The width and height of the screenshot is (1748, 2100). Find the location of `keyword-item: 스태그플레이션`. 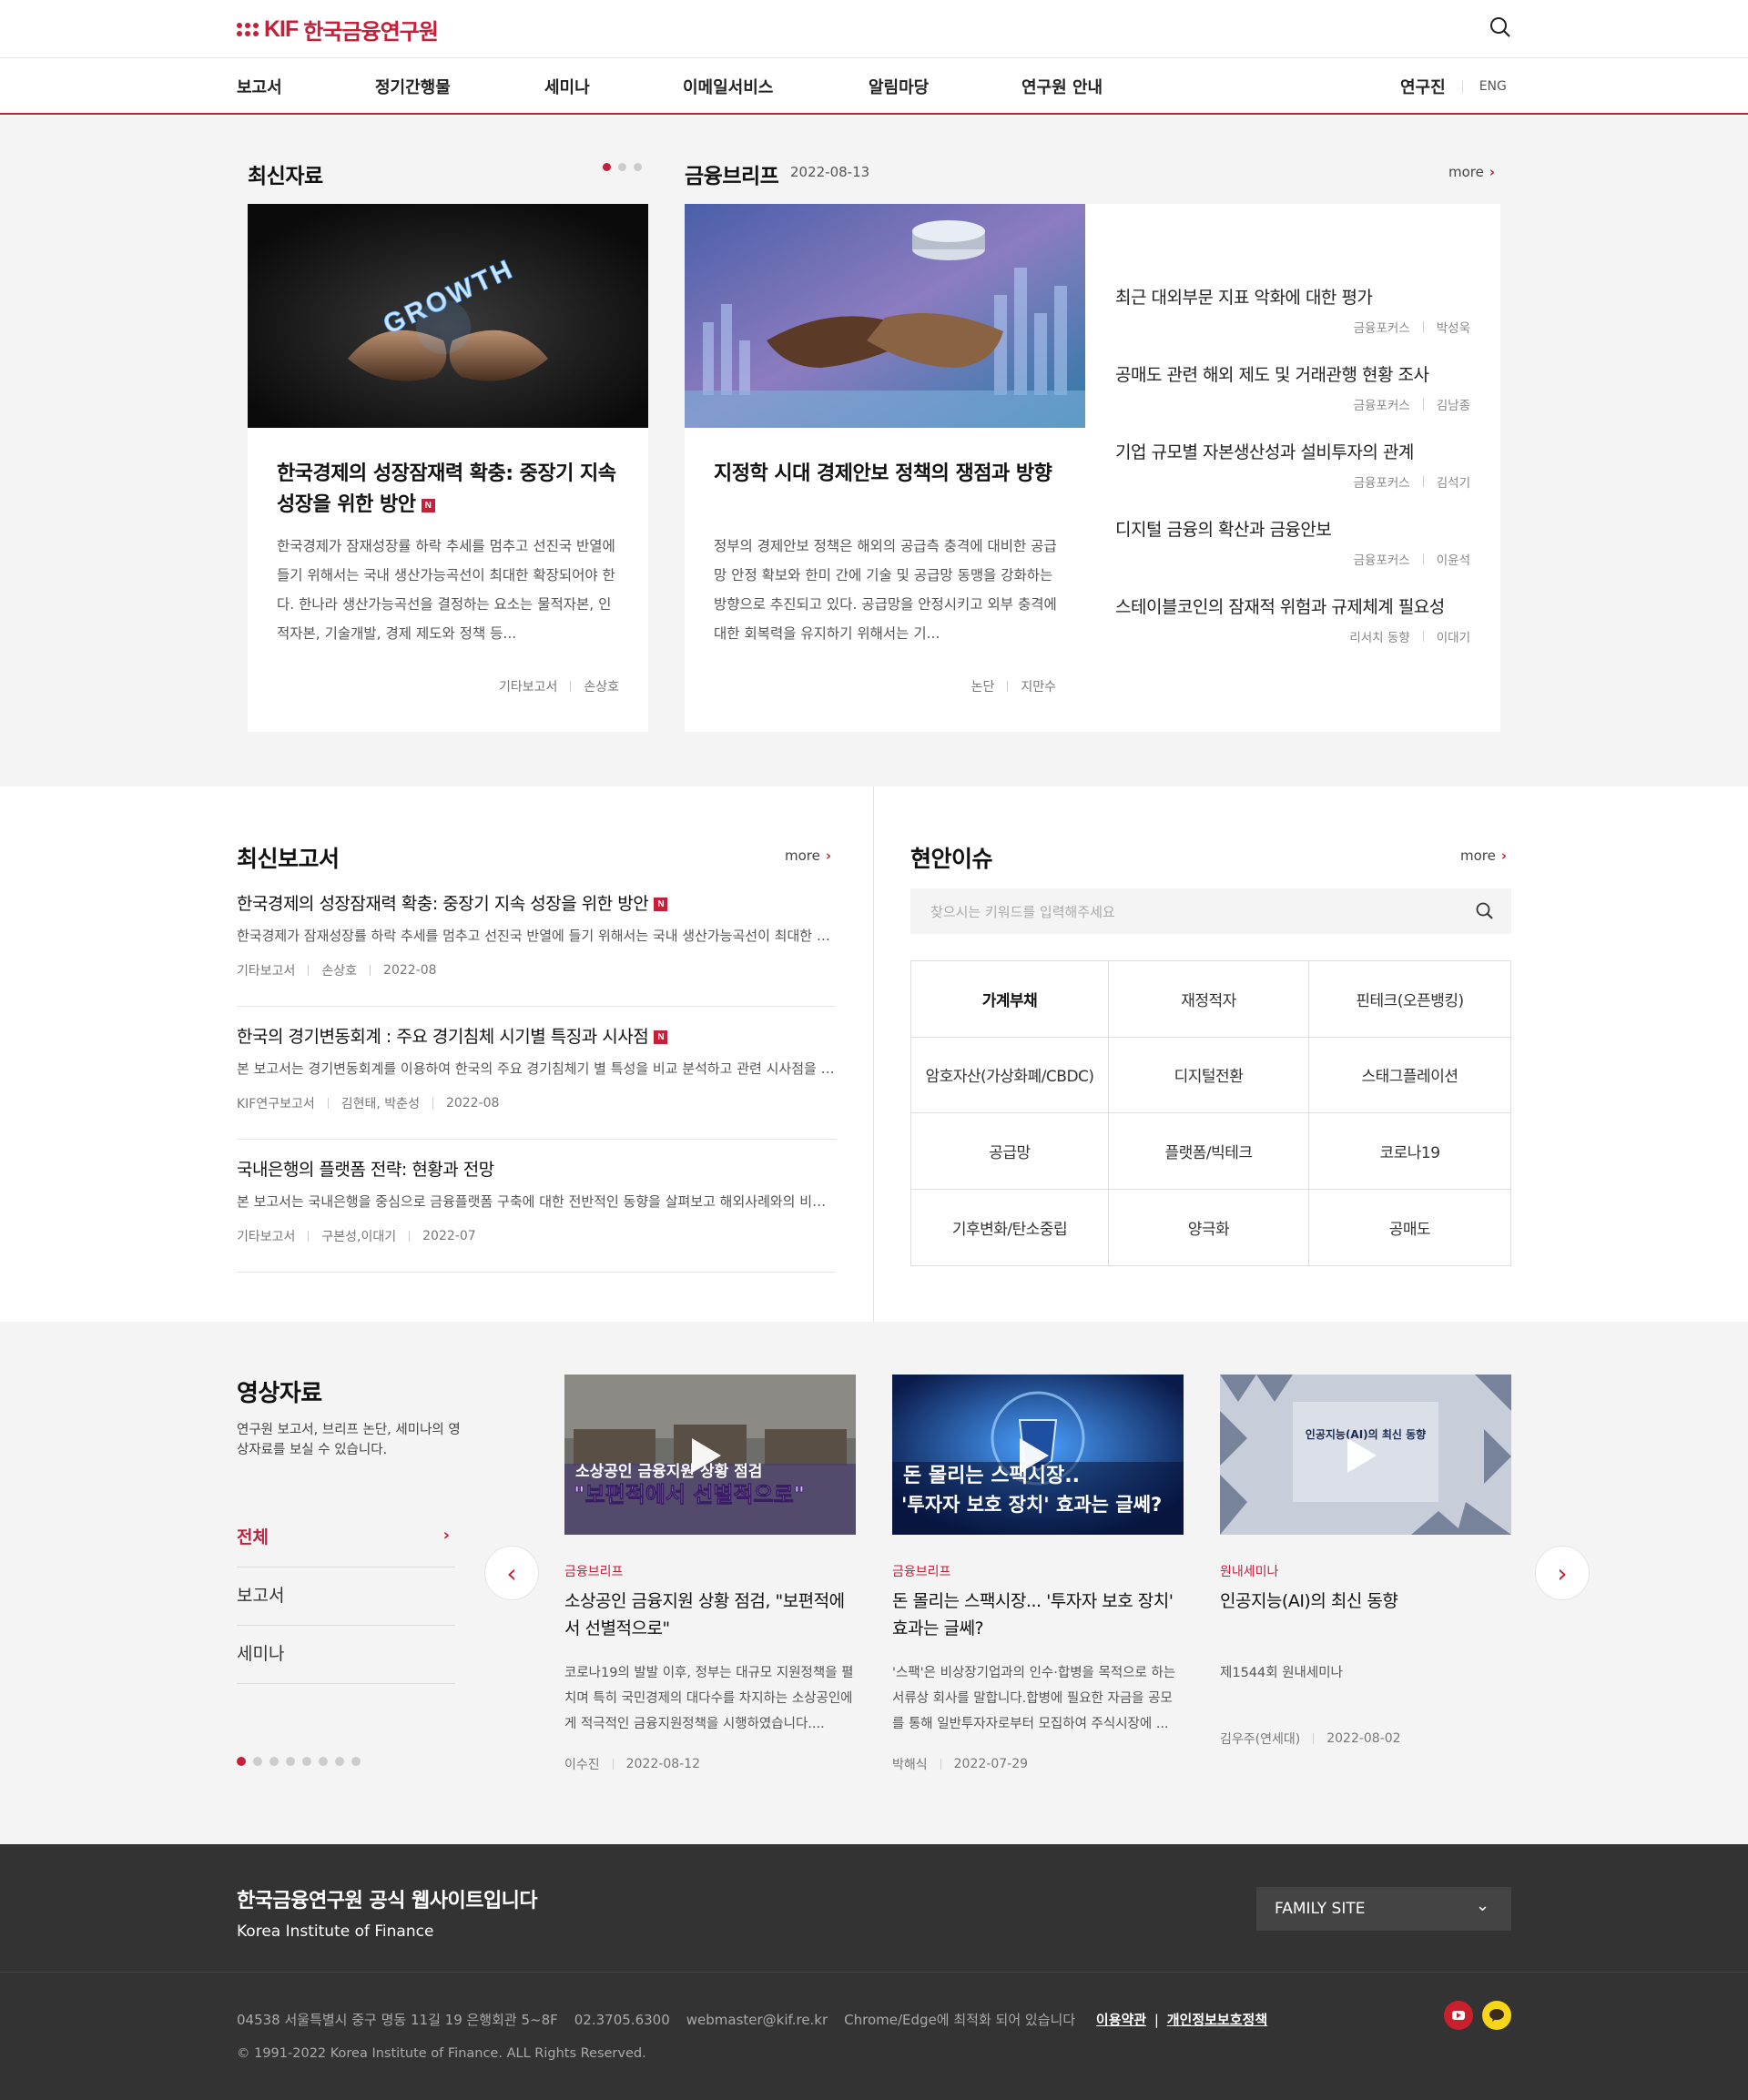

keyword-item: 스태그플레이션 is located at coordinates (1409, 1075).